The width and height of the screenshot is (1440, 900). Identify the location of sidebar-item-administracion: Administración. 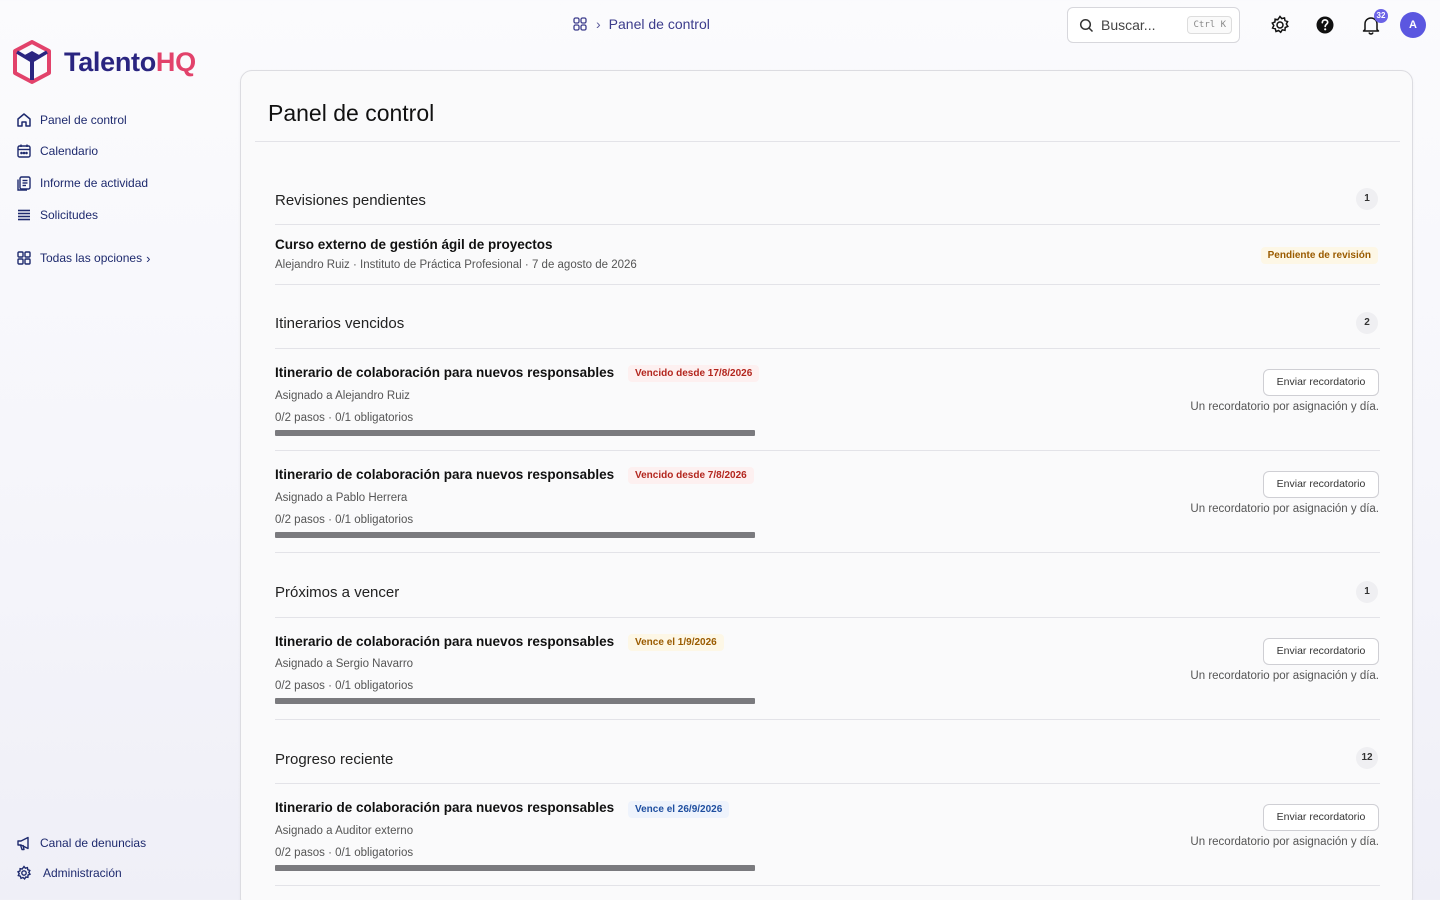
(69, 873).